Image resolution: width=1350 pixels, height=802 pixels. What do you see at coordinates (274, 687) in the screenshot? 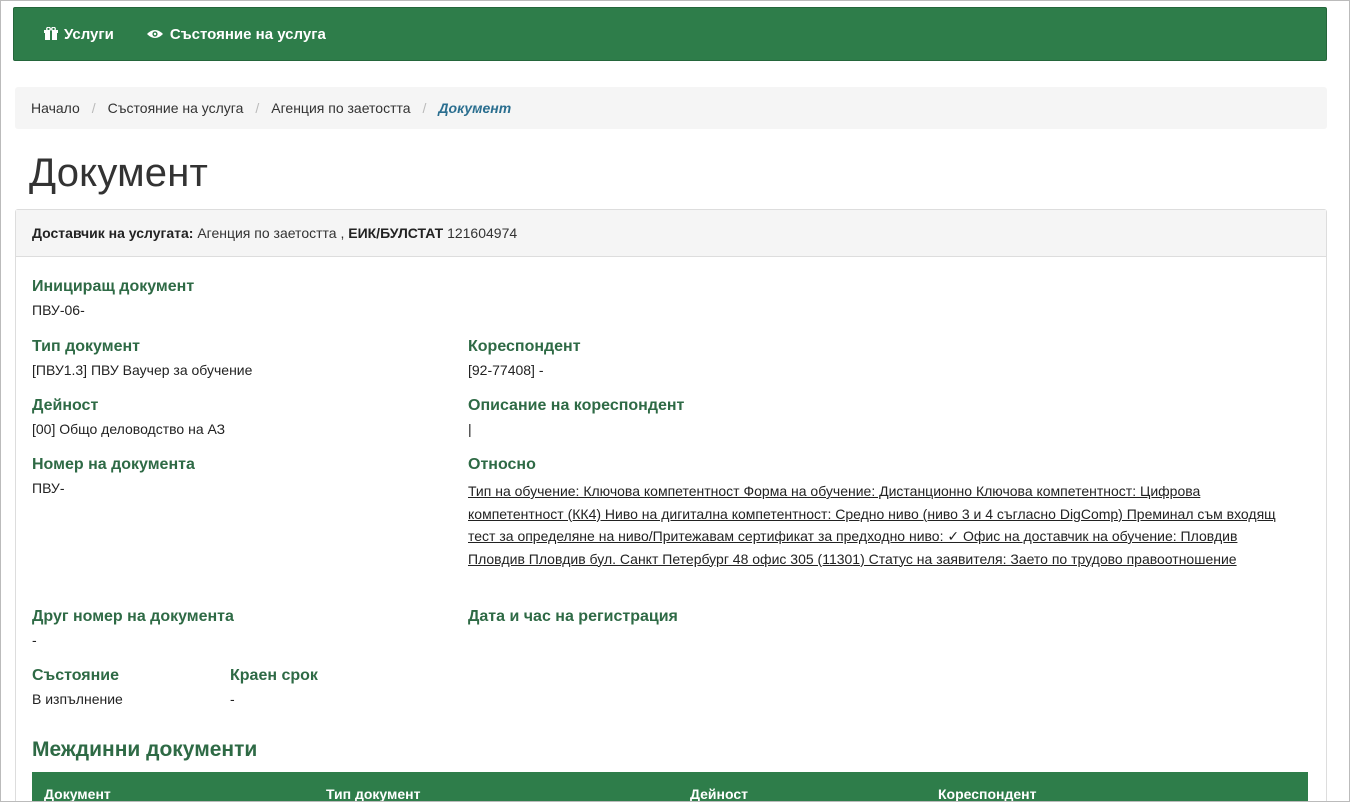
I see `field-deadline: Краен срок -` at bounding box center [274, 687].